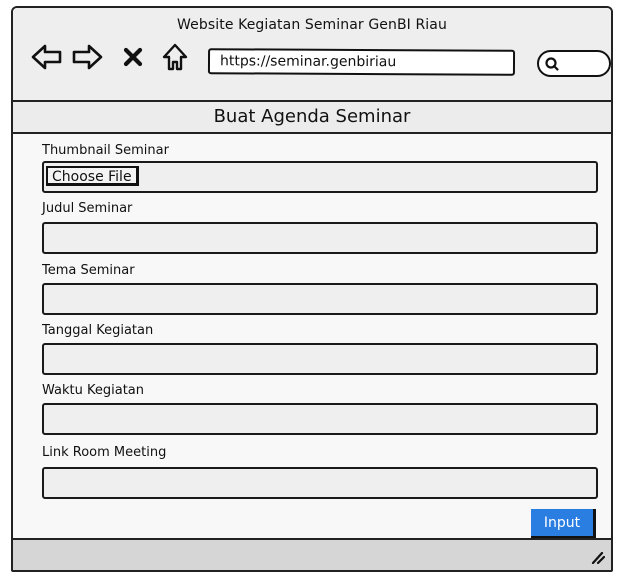  I want to click on home-button, so click(175, 57).